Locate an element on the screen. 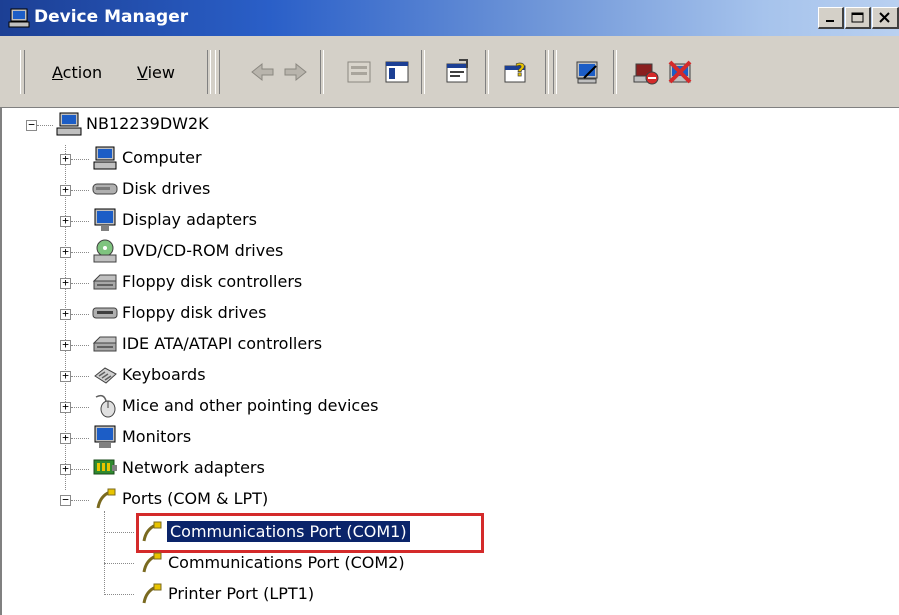 This screenshot has height=615, width=899. properties-icon is located at coordinates (457, 72).